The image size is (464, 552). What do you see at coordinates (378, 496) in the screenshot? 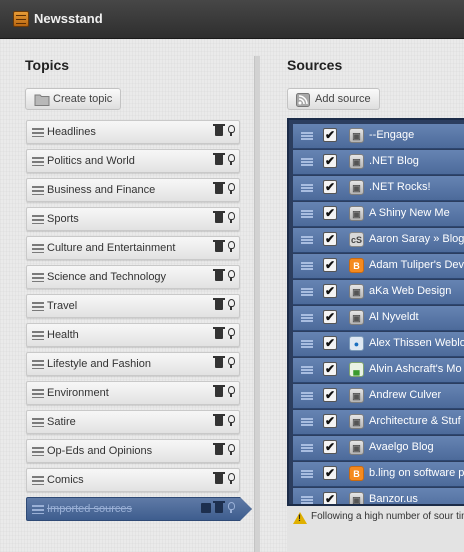
I see `source-item: ✔ ▣ Banzor.us` at bounding box center [378, 496].